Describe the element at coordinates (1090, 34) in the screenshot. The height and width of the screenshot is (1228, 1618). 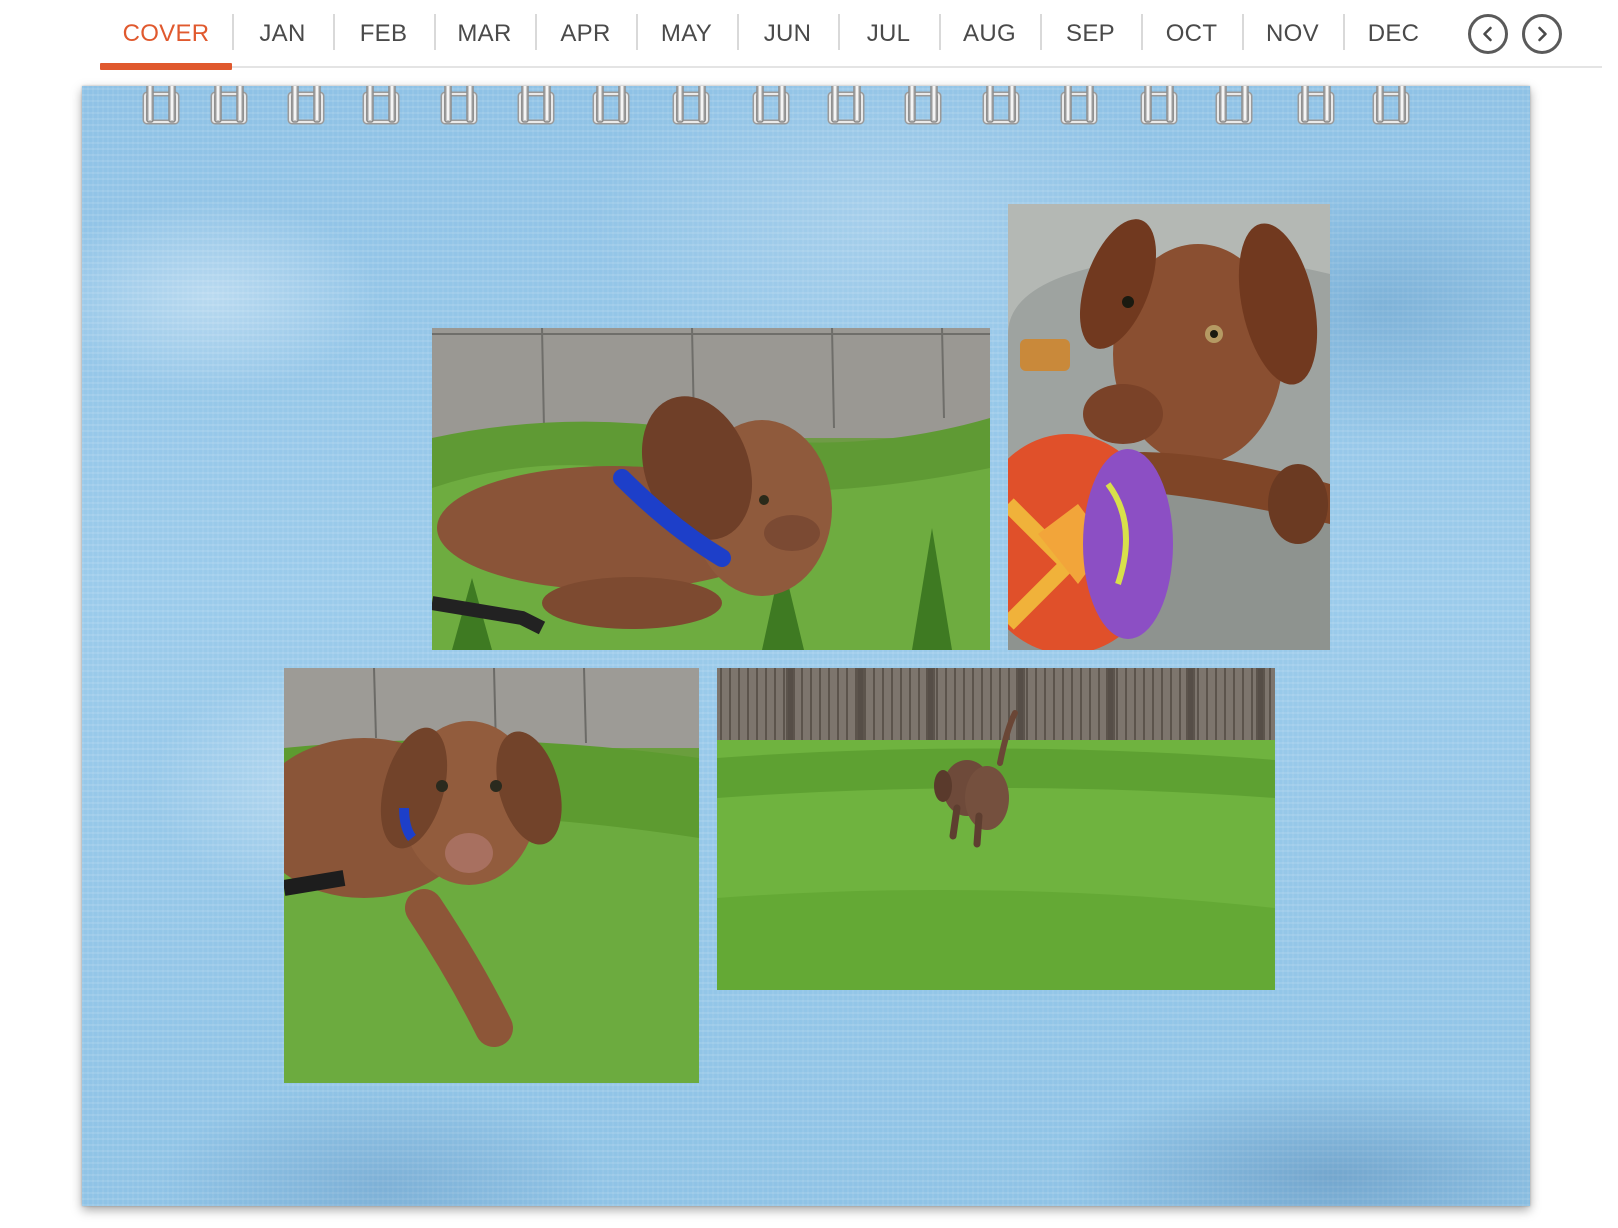
I see `tab-sep: SEP` at that location.